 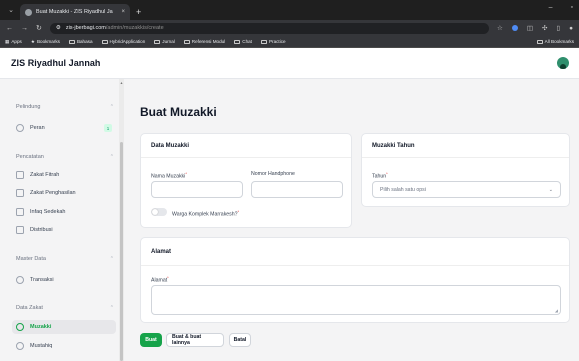 I want to click on resize-handle-icon: ◢, so click(x=556, y=310).